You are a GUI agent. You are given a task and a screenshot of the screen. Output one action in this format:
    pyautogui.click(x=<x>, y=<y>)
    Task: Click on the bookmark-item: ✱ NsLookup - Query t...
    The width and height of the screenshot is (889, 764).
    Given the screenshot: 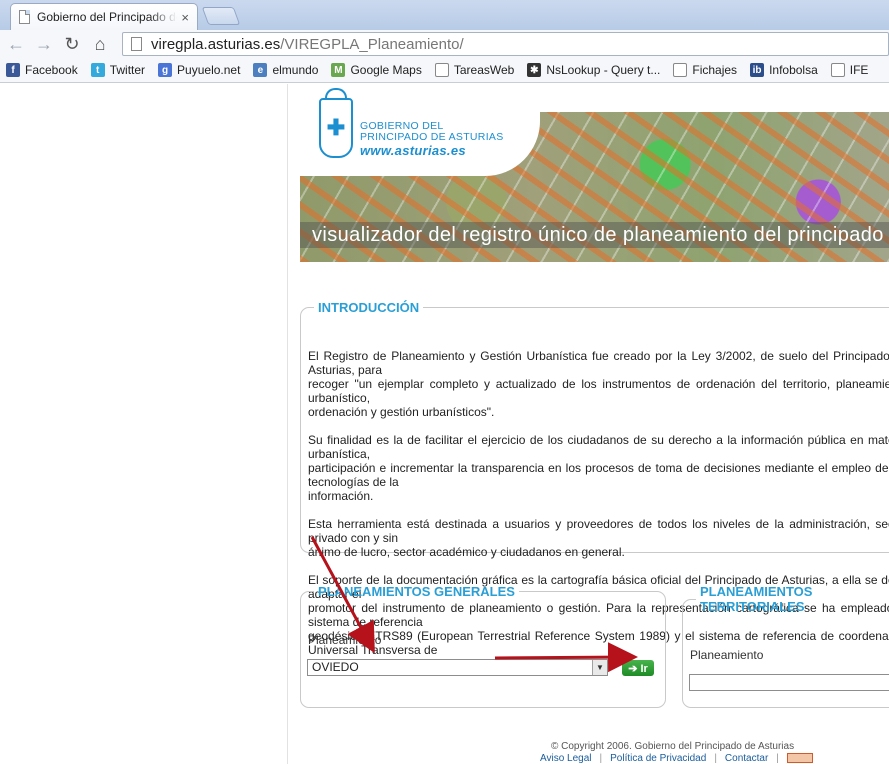 What is the action you would take?
    pyautogui.click(x=593, y=70)
    